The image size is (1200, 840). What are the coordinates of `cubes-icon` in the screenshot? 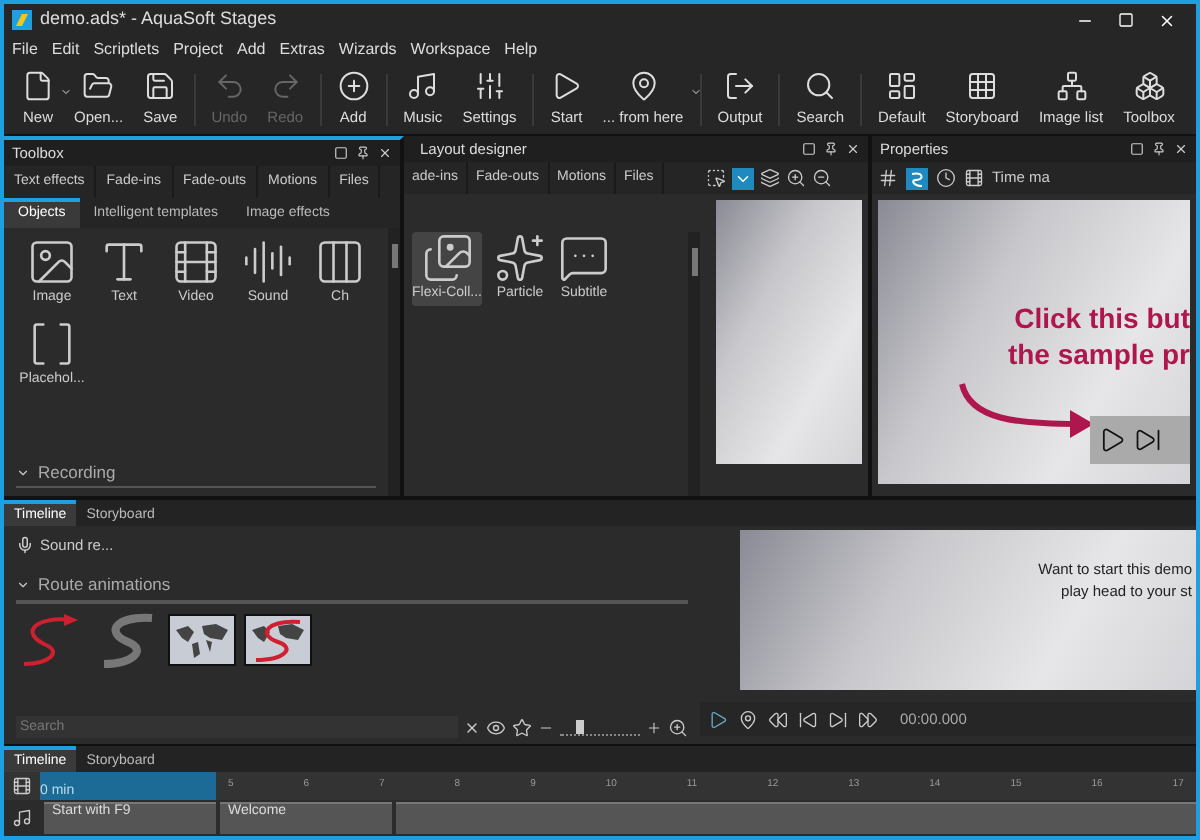 It's located at (1149, 85).